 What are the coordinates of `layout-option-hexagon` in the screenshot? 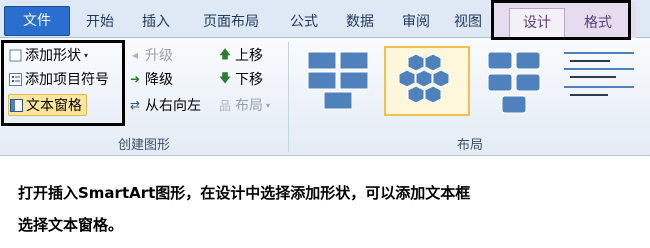 It's located at (427, 81).